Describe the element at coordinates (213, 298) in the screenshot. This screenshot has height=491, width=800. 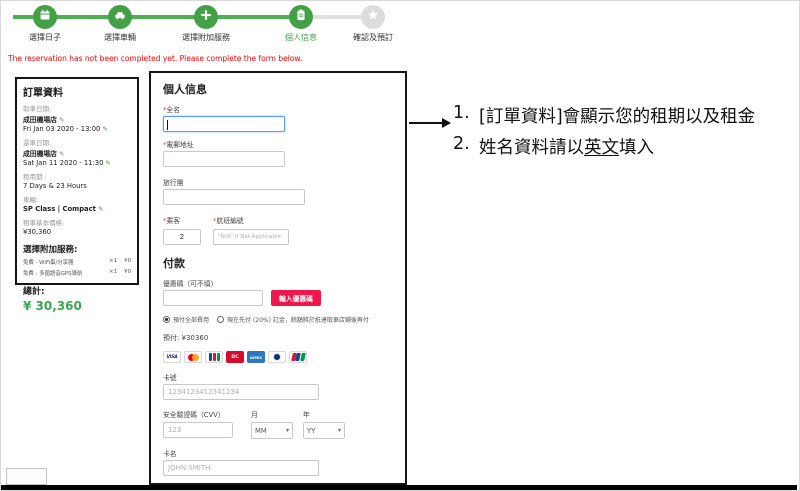
I see `coupon-input` at that location.